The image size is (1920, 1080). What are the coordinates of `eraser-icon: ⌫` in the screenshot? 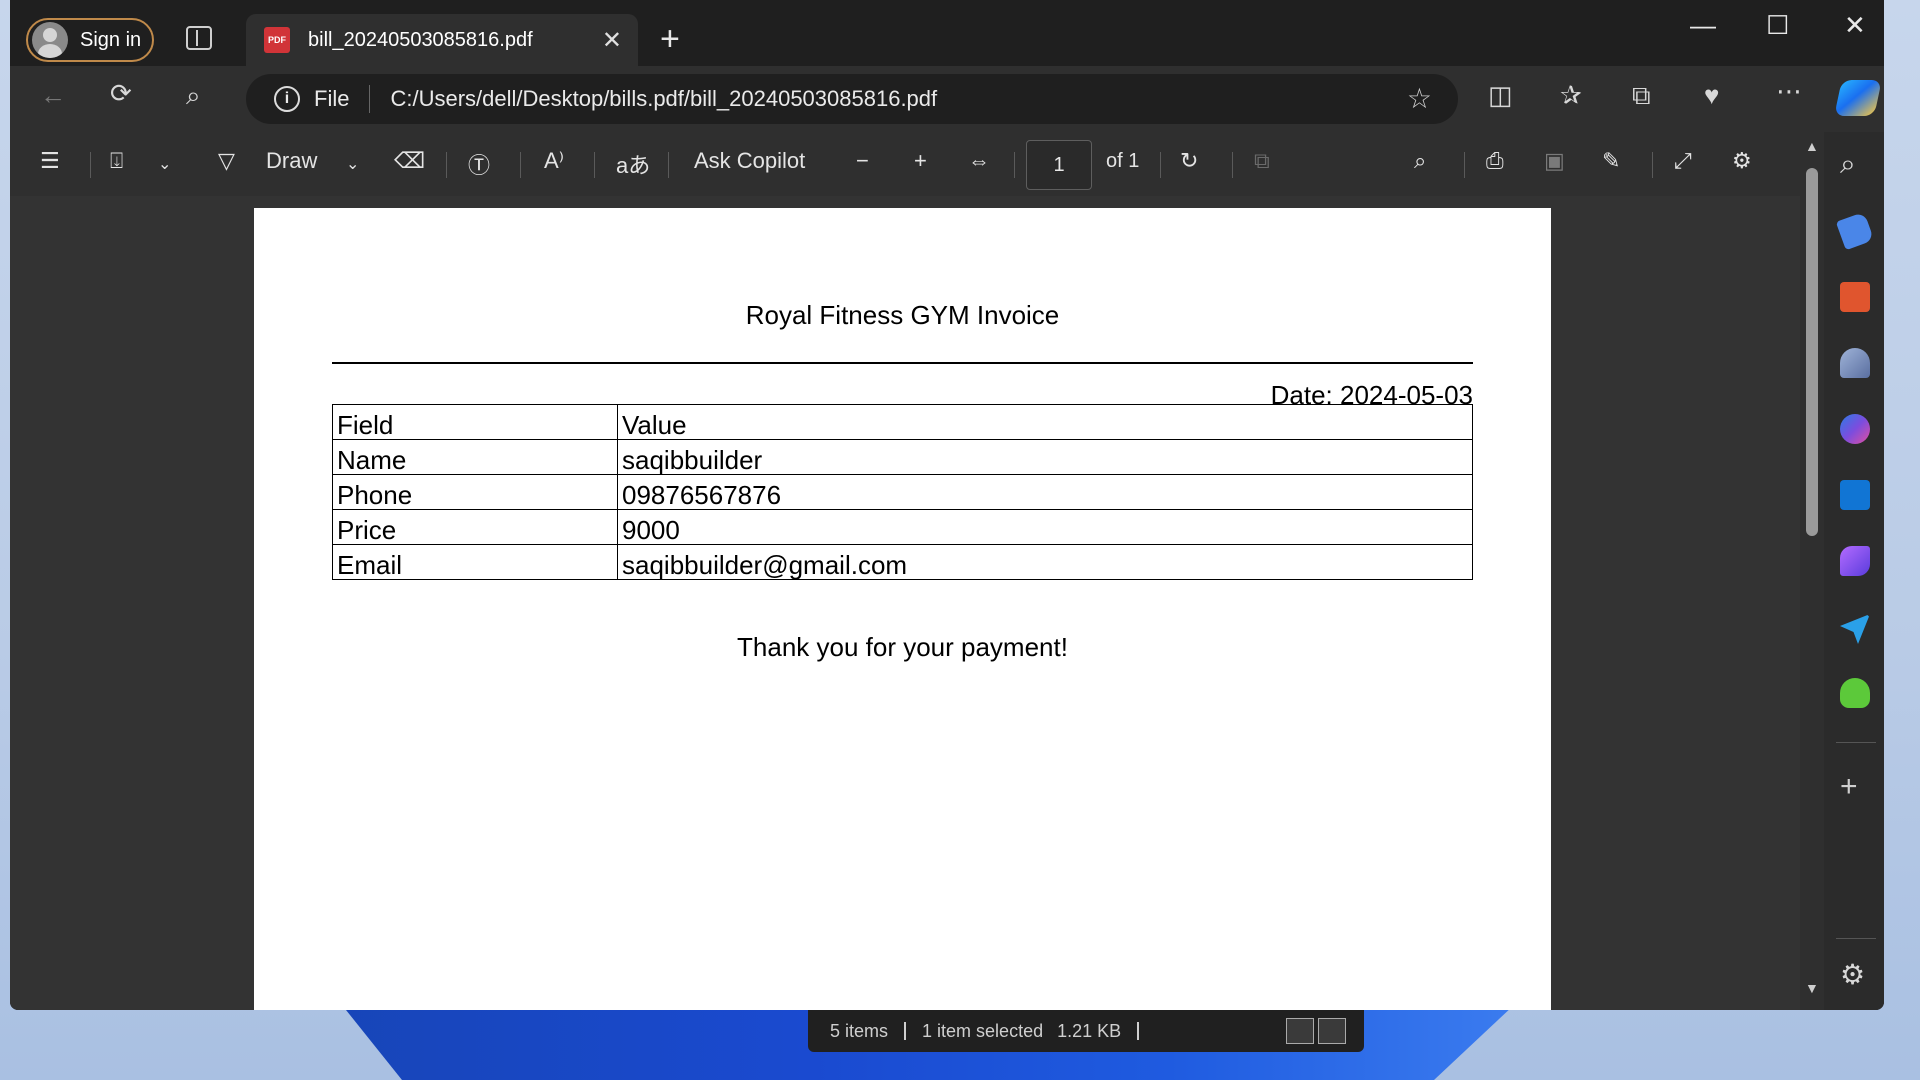 It's located at (409, 161).